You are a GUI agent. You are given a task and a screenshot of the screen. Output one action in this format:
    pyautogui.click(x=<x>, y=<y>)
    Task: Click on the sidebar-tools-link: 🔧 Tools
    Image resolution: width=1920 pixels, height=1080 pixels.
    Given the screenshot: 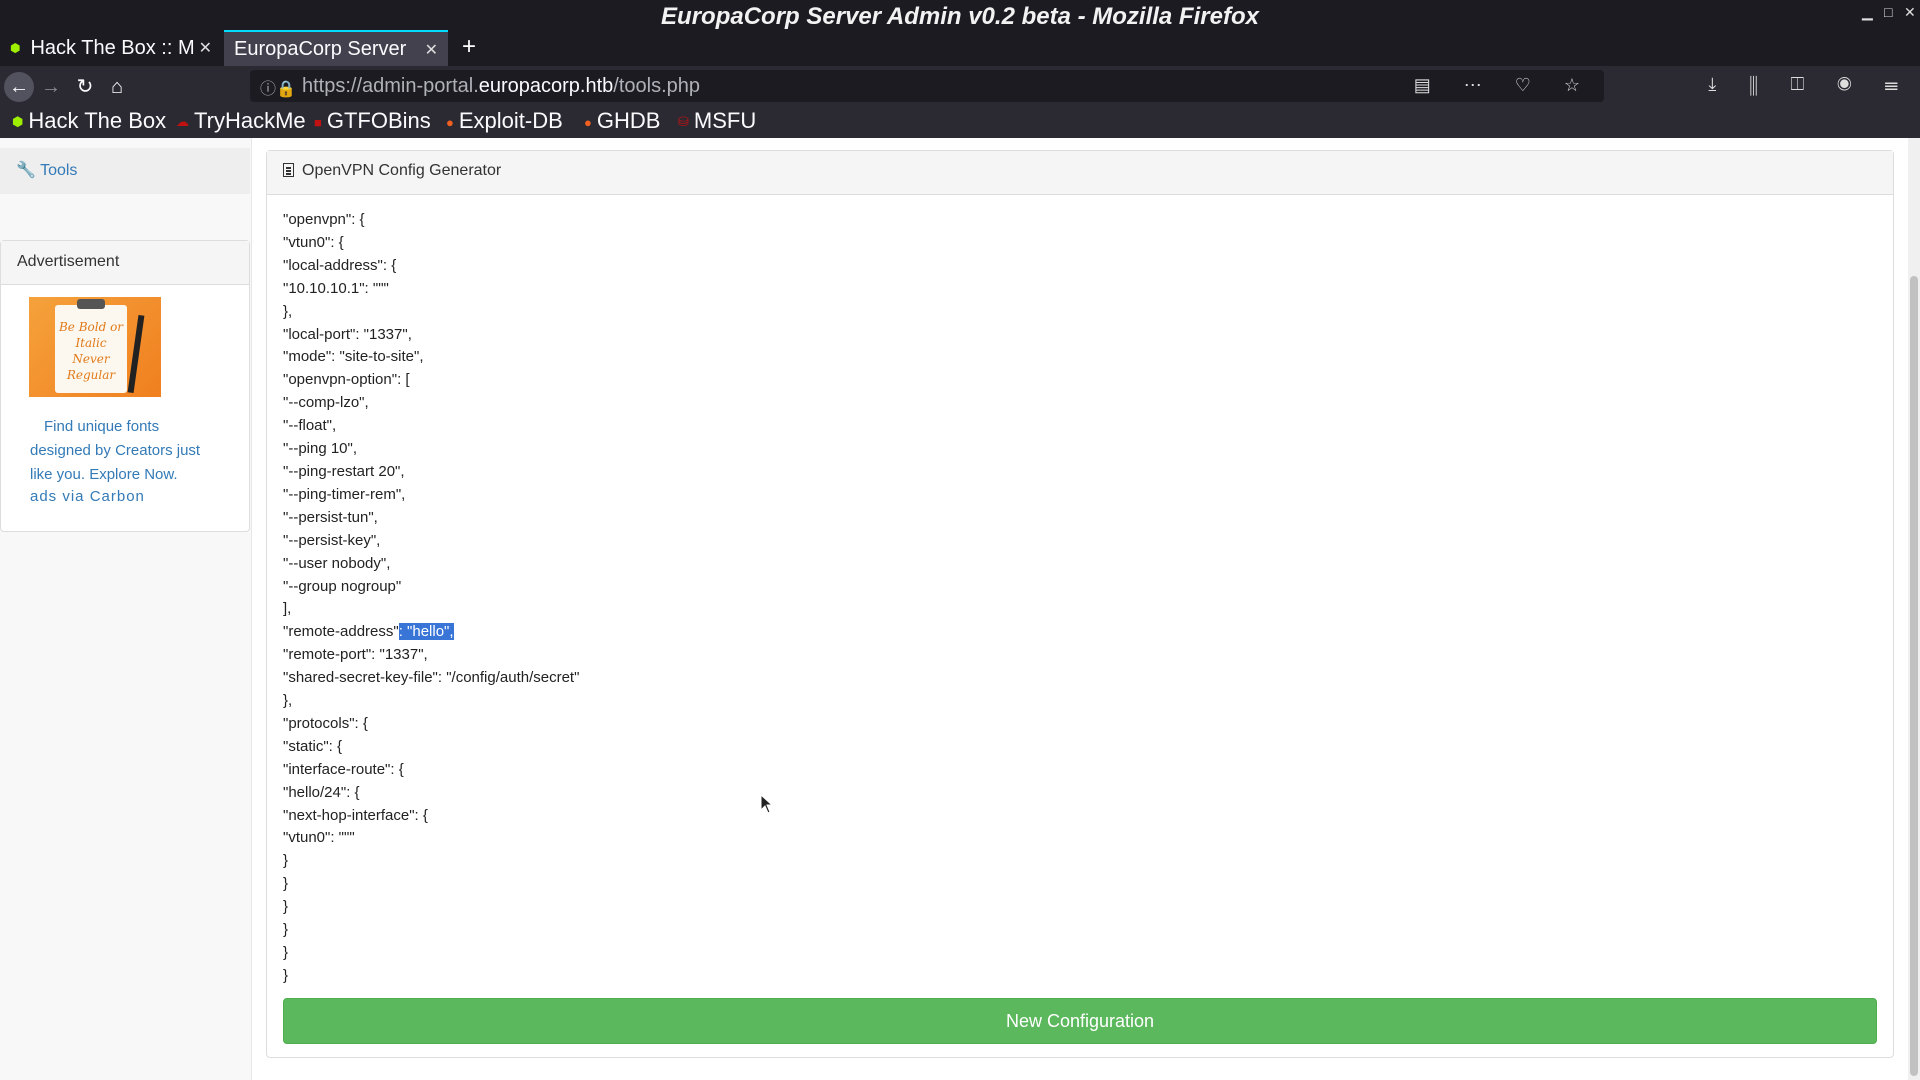 What is the action you would take?
    pyautogui.click(x=46, y=170)
    